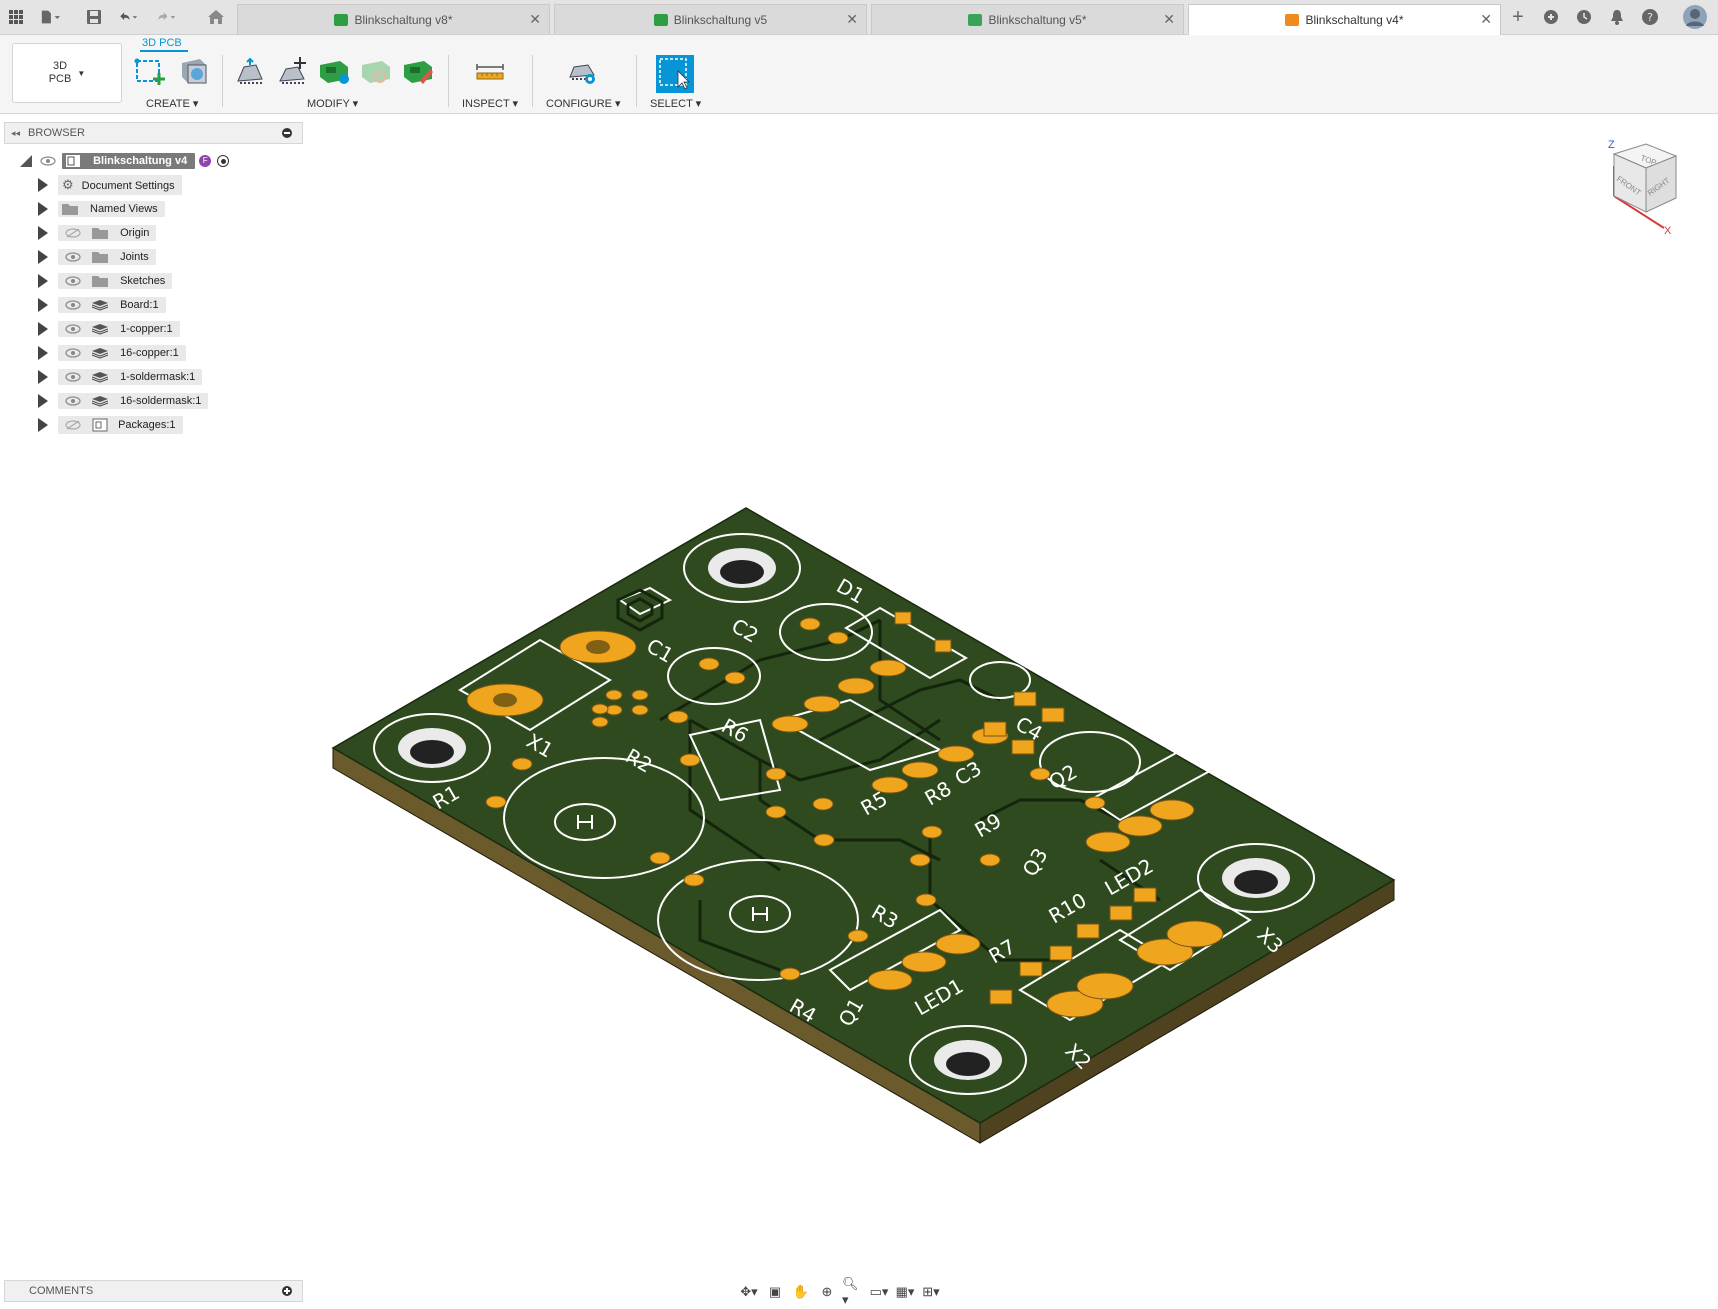 This screenshot has width=1718, height=1309. I want to click on tab-blinkschaltung-v5: Blinkschaltung v5 ✕, so click(710, 19).